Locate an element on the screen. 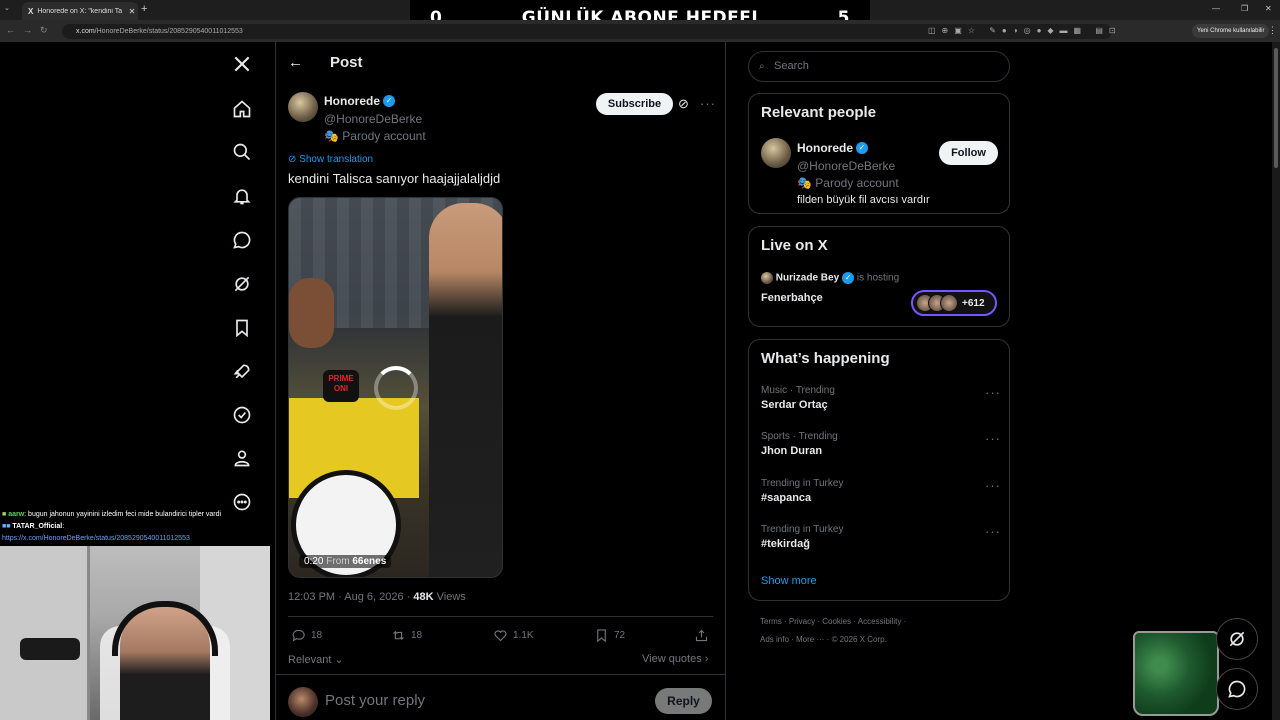 Image resolution: width=1280 pixels, height=720 pixels. space-title: Fenerbahçe is located at coordinates (792, 298).